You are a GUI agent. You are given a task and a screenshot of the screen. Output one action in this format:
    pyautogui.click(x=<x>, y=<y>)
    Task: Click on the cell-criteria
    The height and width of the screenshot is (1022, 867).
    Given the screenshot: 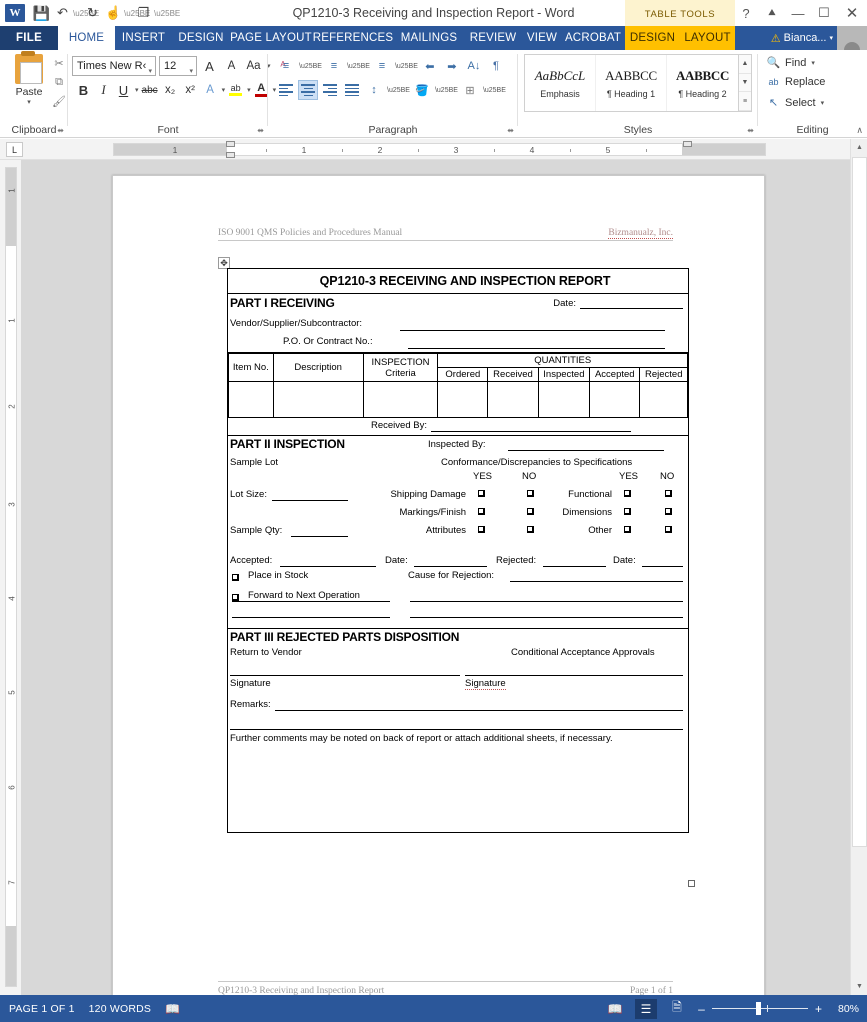 What is the action you would take?
    pyautogui.click(x=400, y=399)
    